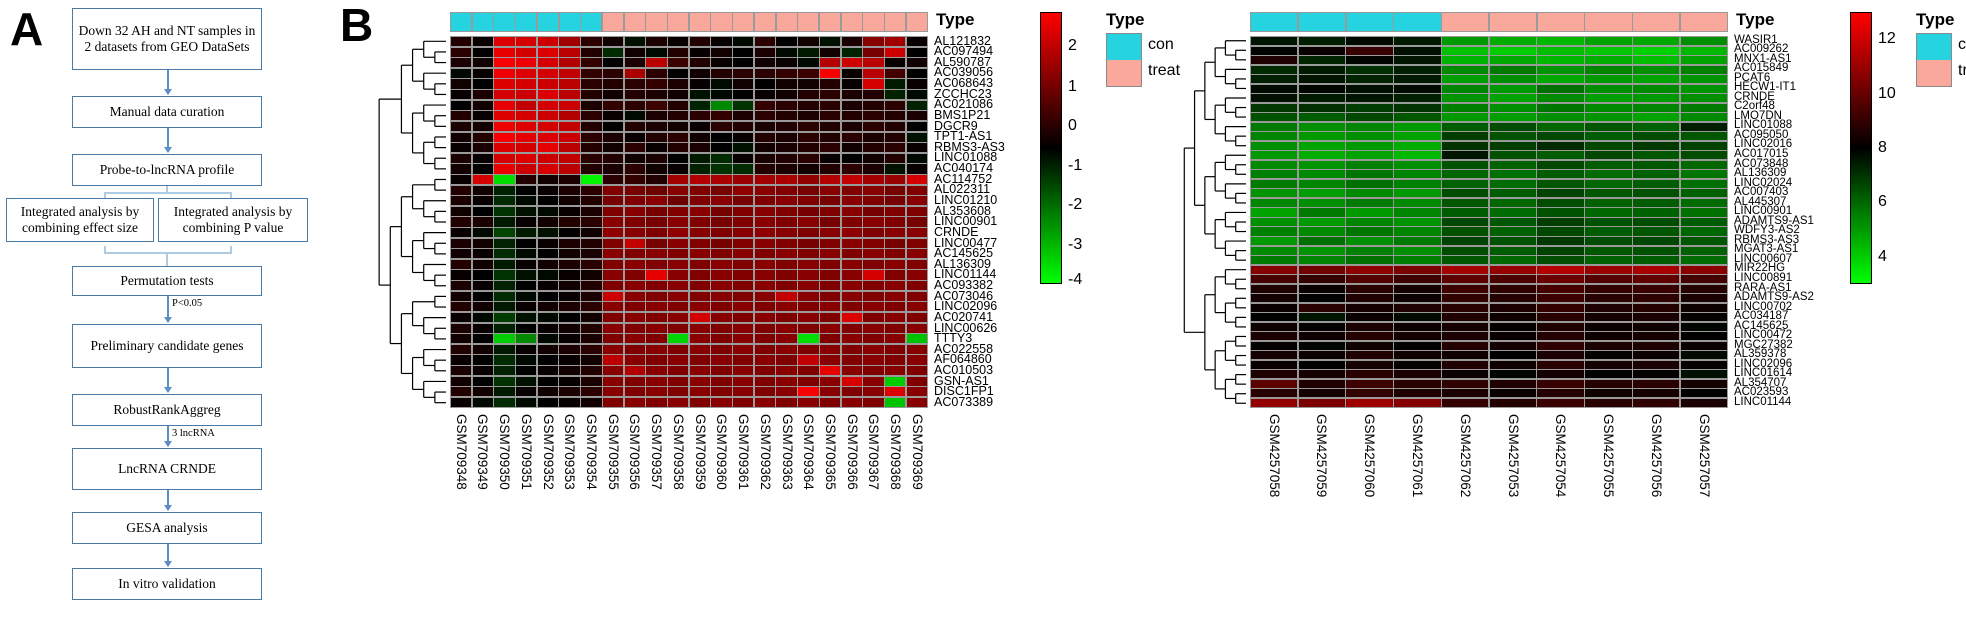  What do you see at coordinates (1072, 126) in the screenshot?
I see `colorbar-tick-label: 0` at bounding box center [1072, 126].